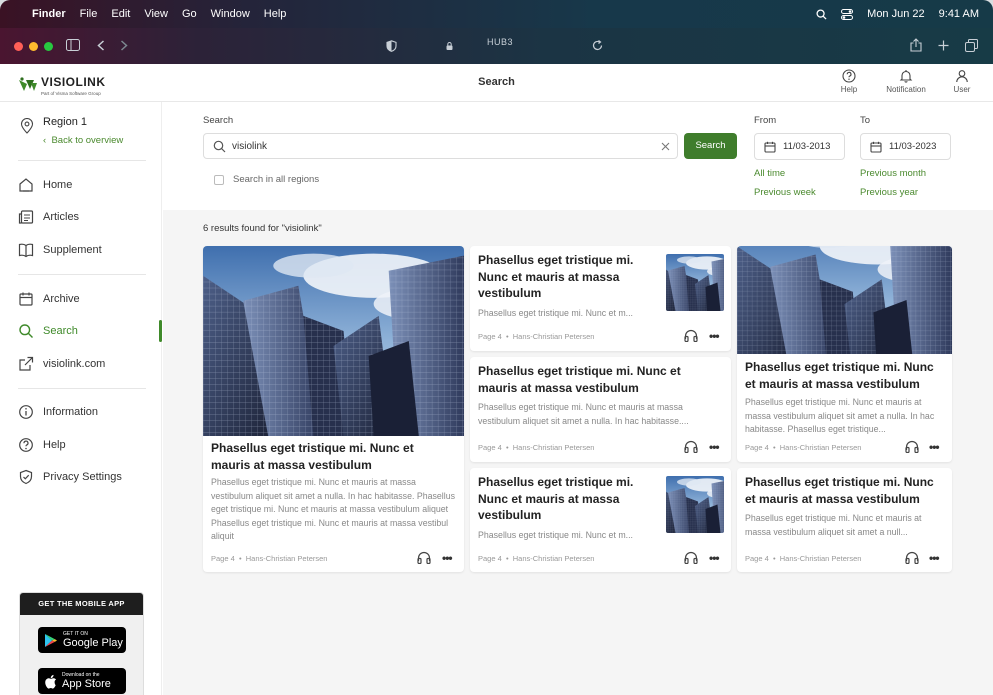  Describe the element at coordinates (219, 180) in the screenshot. I see `search-all-regions-checkbox` at that location.